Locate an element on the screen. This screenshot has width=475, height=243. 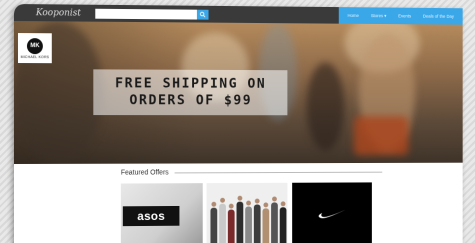
asos-logo: asos is located at coordinates (151, 216).